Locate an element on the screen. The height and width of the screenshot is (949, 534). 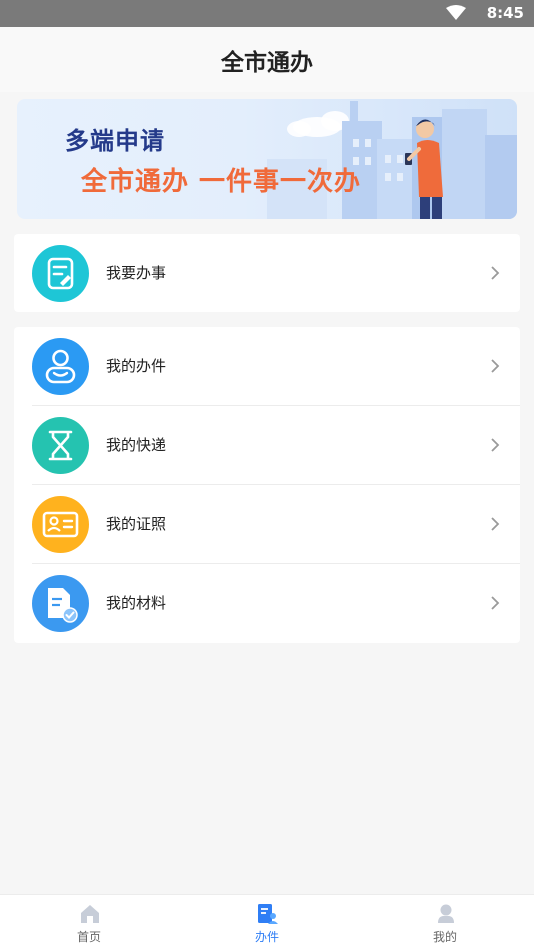
tab-label: 我的 is located at coordinates (444, 937).